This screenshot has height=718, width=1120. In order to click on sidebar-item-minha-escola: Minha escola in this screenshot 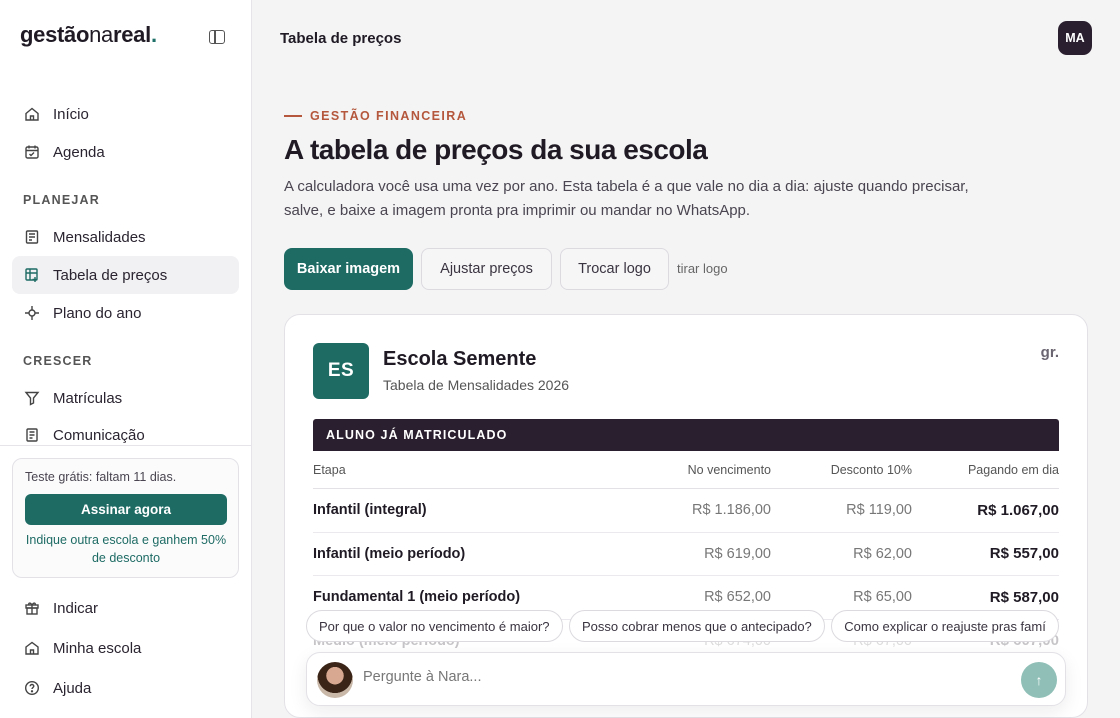, I will do `click(125, 648)`.